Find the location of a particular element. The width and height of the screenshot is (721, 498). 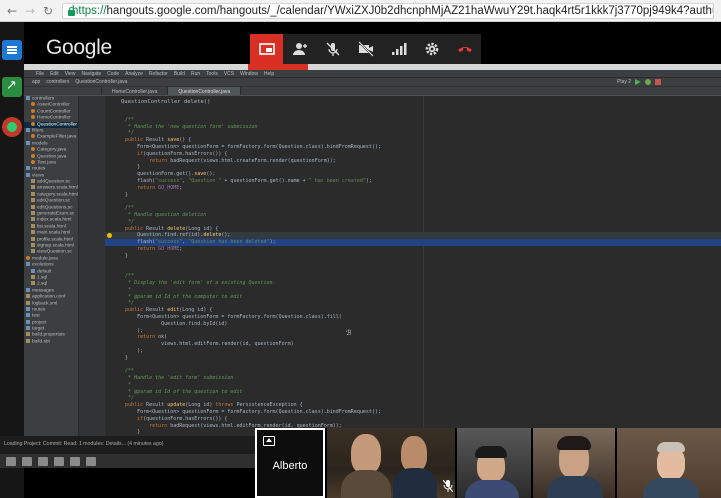

hang-up-button is located at coordinates (464, 49).